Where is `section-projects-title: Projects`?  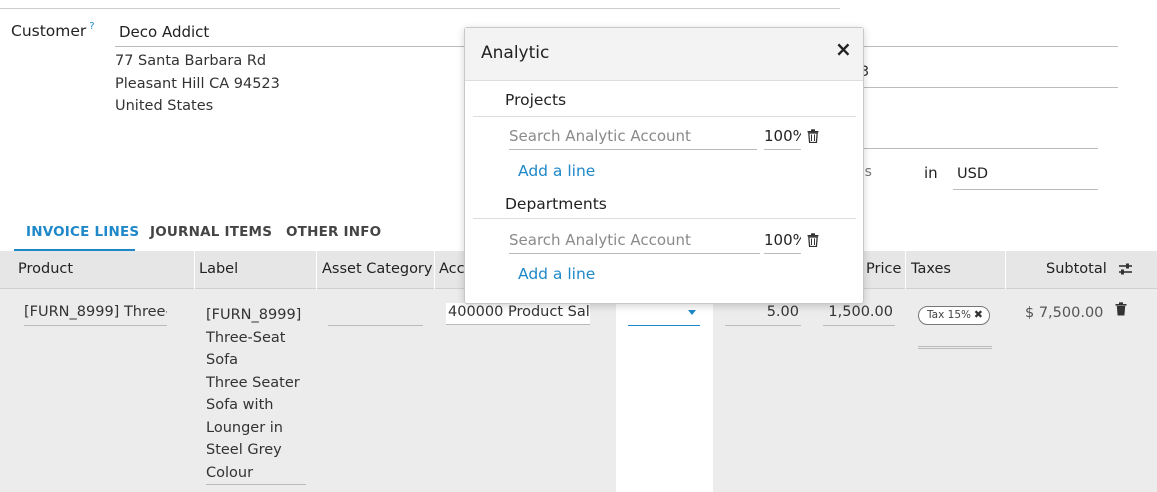
section-projects-title: Projects is located at coordinates (536, 100).